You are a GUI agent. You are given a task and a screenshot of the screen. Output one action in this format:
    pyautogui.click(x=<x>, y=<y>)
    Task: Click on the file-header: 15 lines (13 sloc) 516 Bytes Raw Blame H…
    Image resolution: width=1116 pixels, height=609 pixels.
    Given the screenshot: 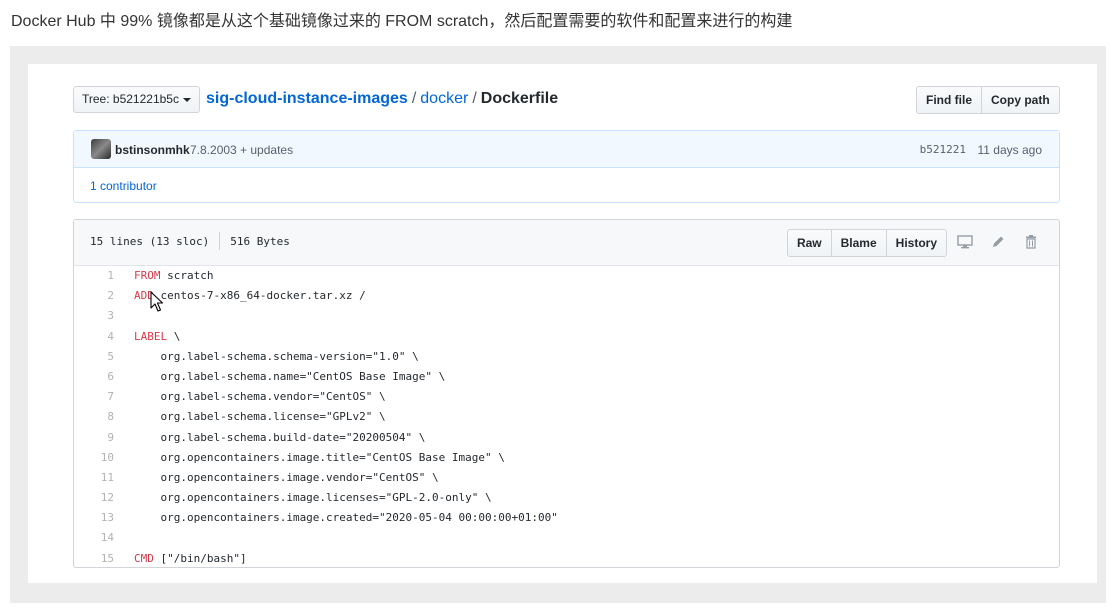 What is the action you would take?
    pyautogui.click(x=566, y=243)
    